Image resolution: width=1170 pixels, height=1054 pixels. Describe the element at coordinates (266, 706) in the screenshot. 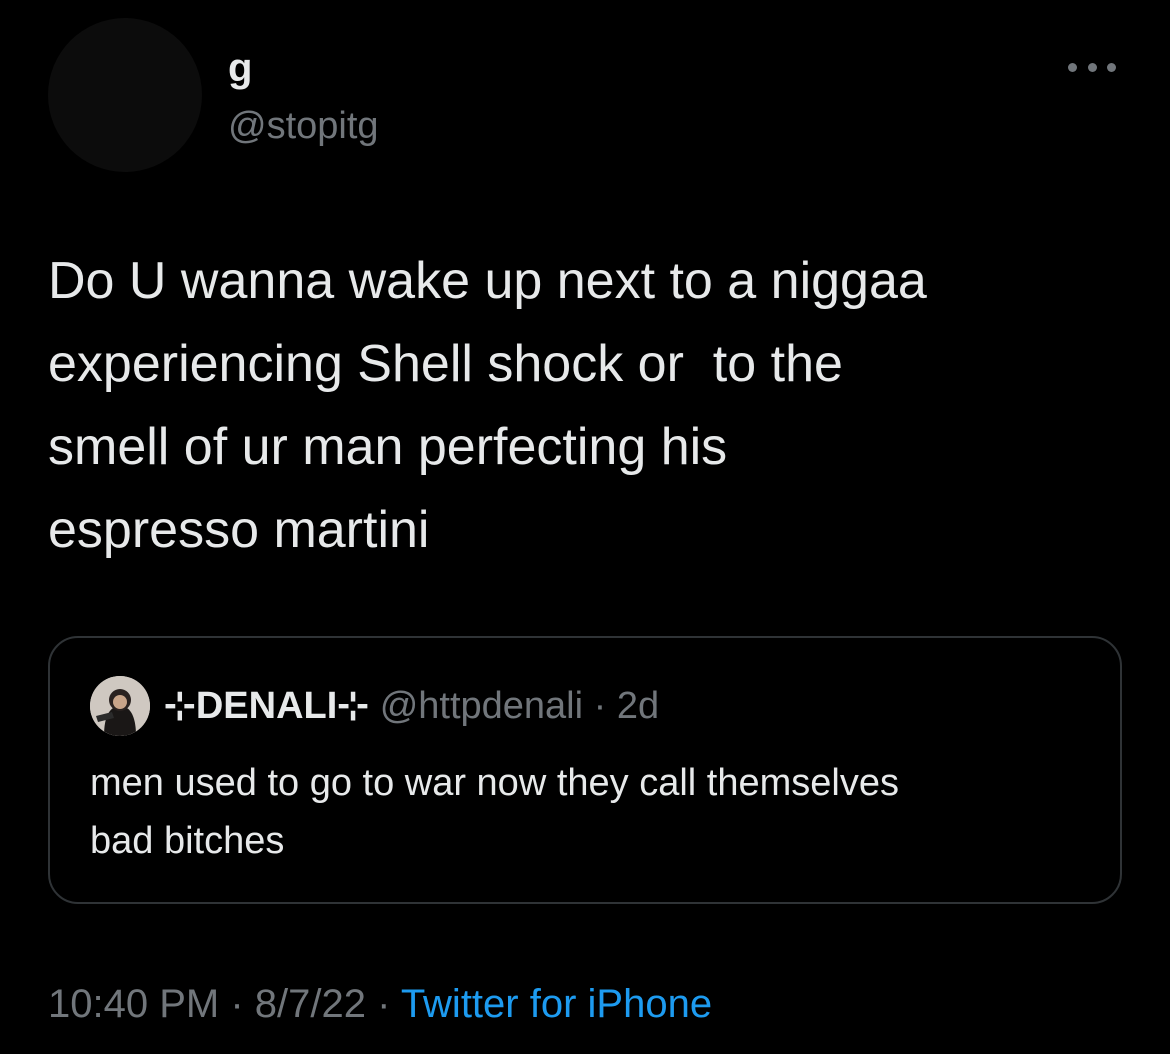

I see `quoted-author-name: ⊹DENALI⊹` at that location.